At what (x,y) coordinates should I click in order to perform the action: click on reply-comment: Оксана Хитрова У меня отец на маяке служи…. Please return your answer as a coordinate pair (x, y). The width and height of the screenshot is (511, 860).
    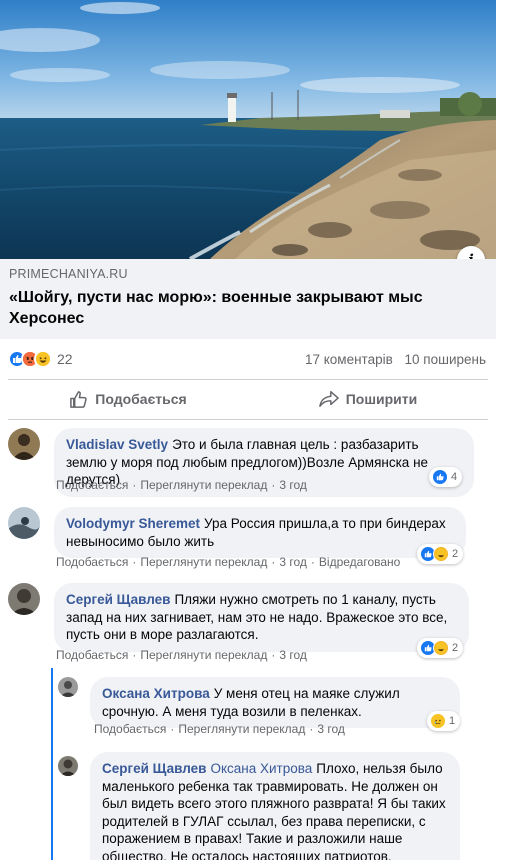
    Looking at the image, I should click on (259, 702).